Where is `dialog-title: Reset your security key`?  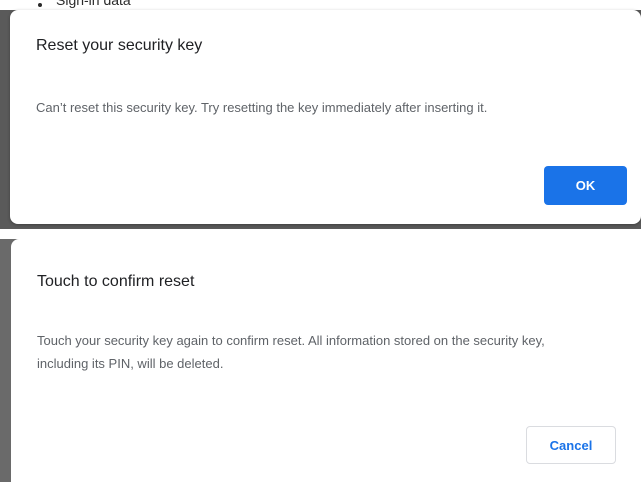
dialog-title: Reset your security key is located at coordinates (119, 45).